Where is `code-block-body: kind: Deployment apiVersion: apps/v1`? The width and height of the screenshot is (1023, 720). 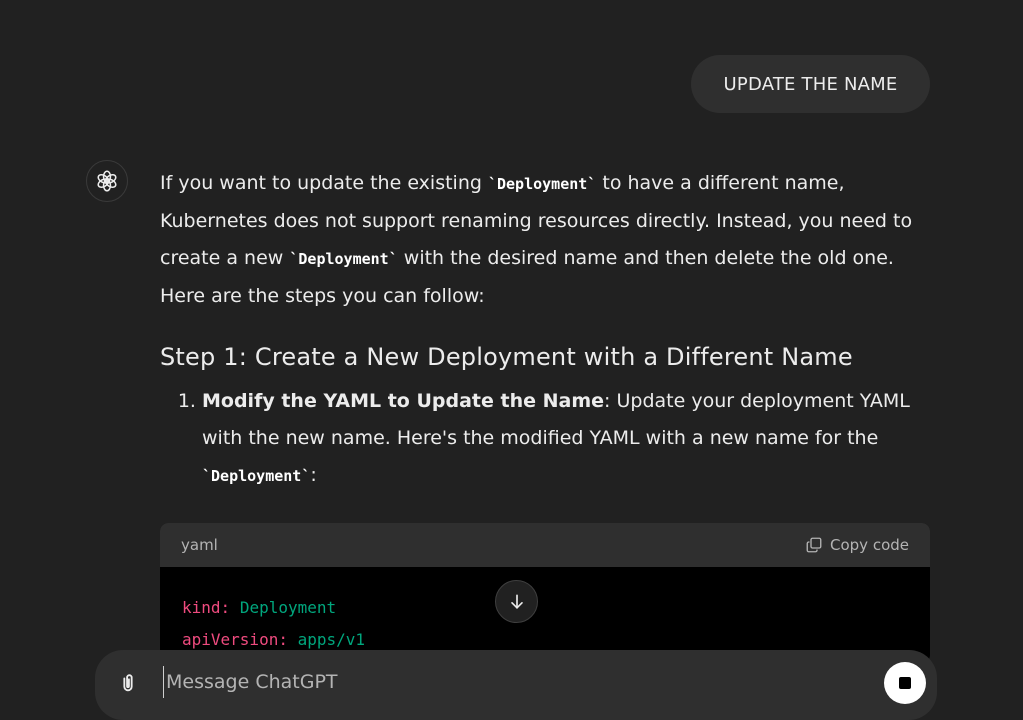
code-block-body: kind: Deployment apiVersion: apps/v1 is located at coordinates (545, 615).